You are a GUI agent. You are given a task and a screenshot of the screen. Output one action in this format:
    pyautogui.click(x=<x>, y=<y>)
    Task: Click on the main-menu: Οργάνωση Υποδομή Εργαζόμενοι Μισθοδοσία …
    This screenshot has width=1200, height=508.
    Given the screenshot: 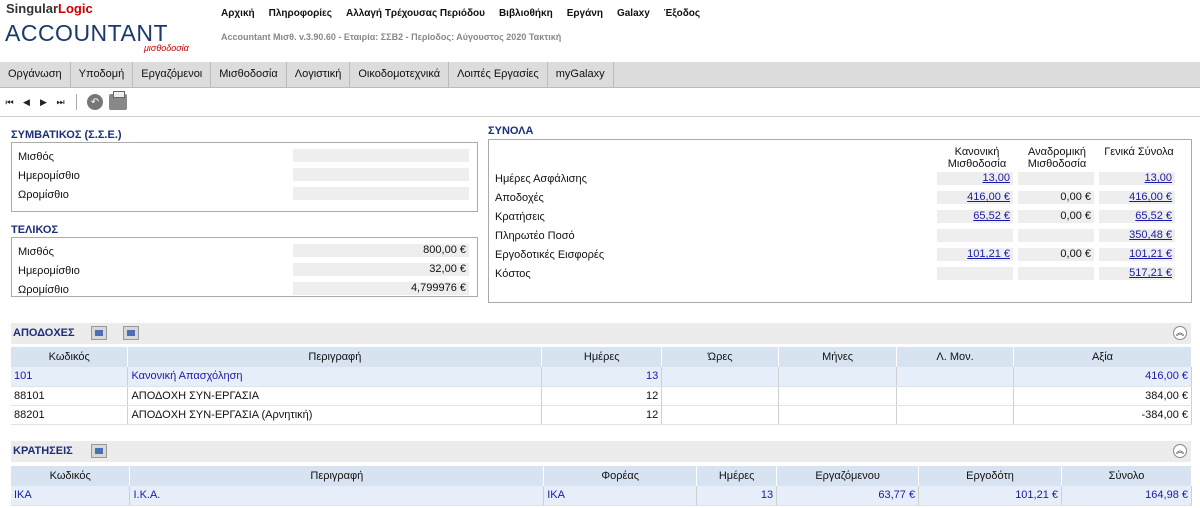 What is the action you would take?
    pyautogui.click(x=600, y=75)
    